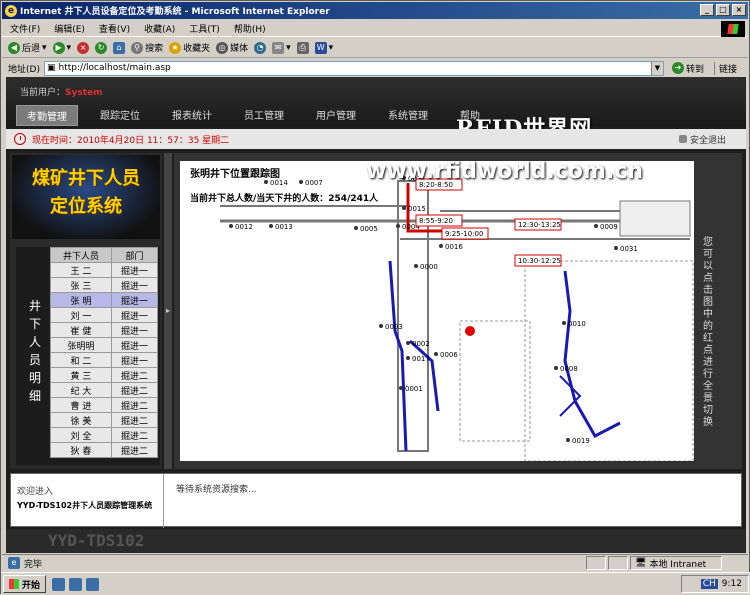  Describe the element at coordinates (436, 221) in the screenshot. I see `time-label: 8:55-9:20` at that location.